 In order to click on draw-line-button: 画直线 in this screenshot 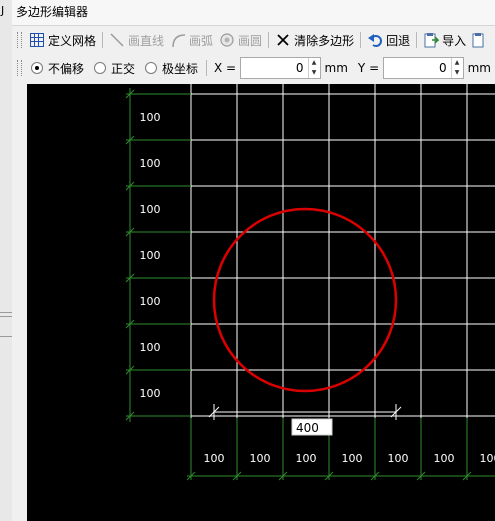, I will do `click(136, 40)`.